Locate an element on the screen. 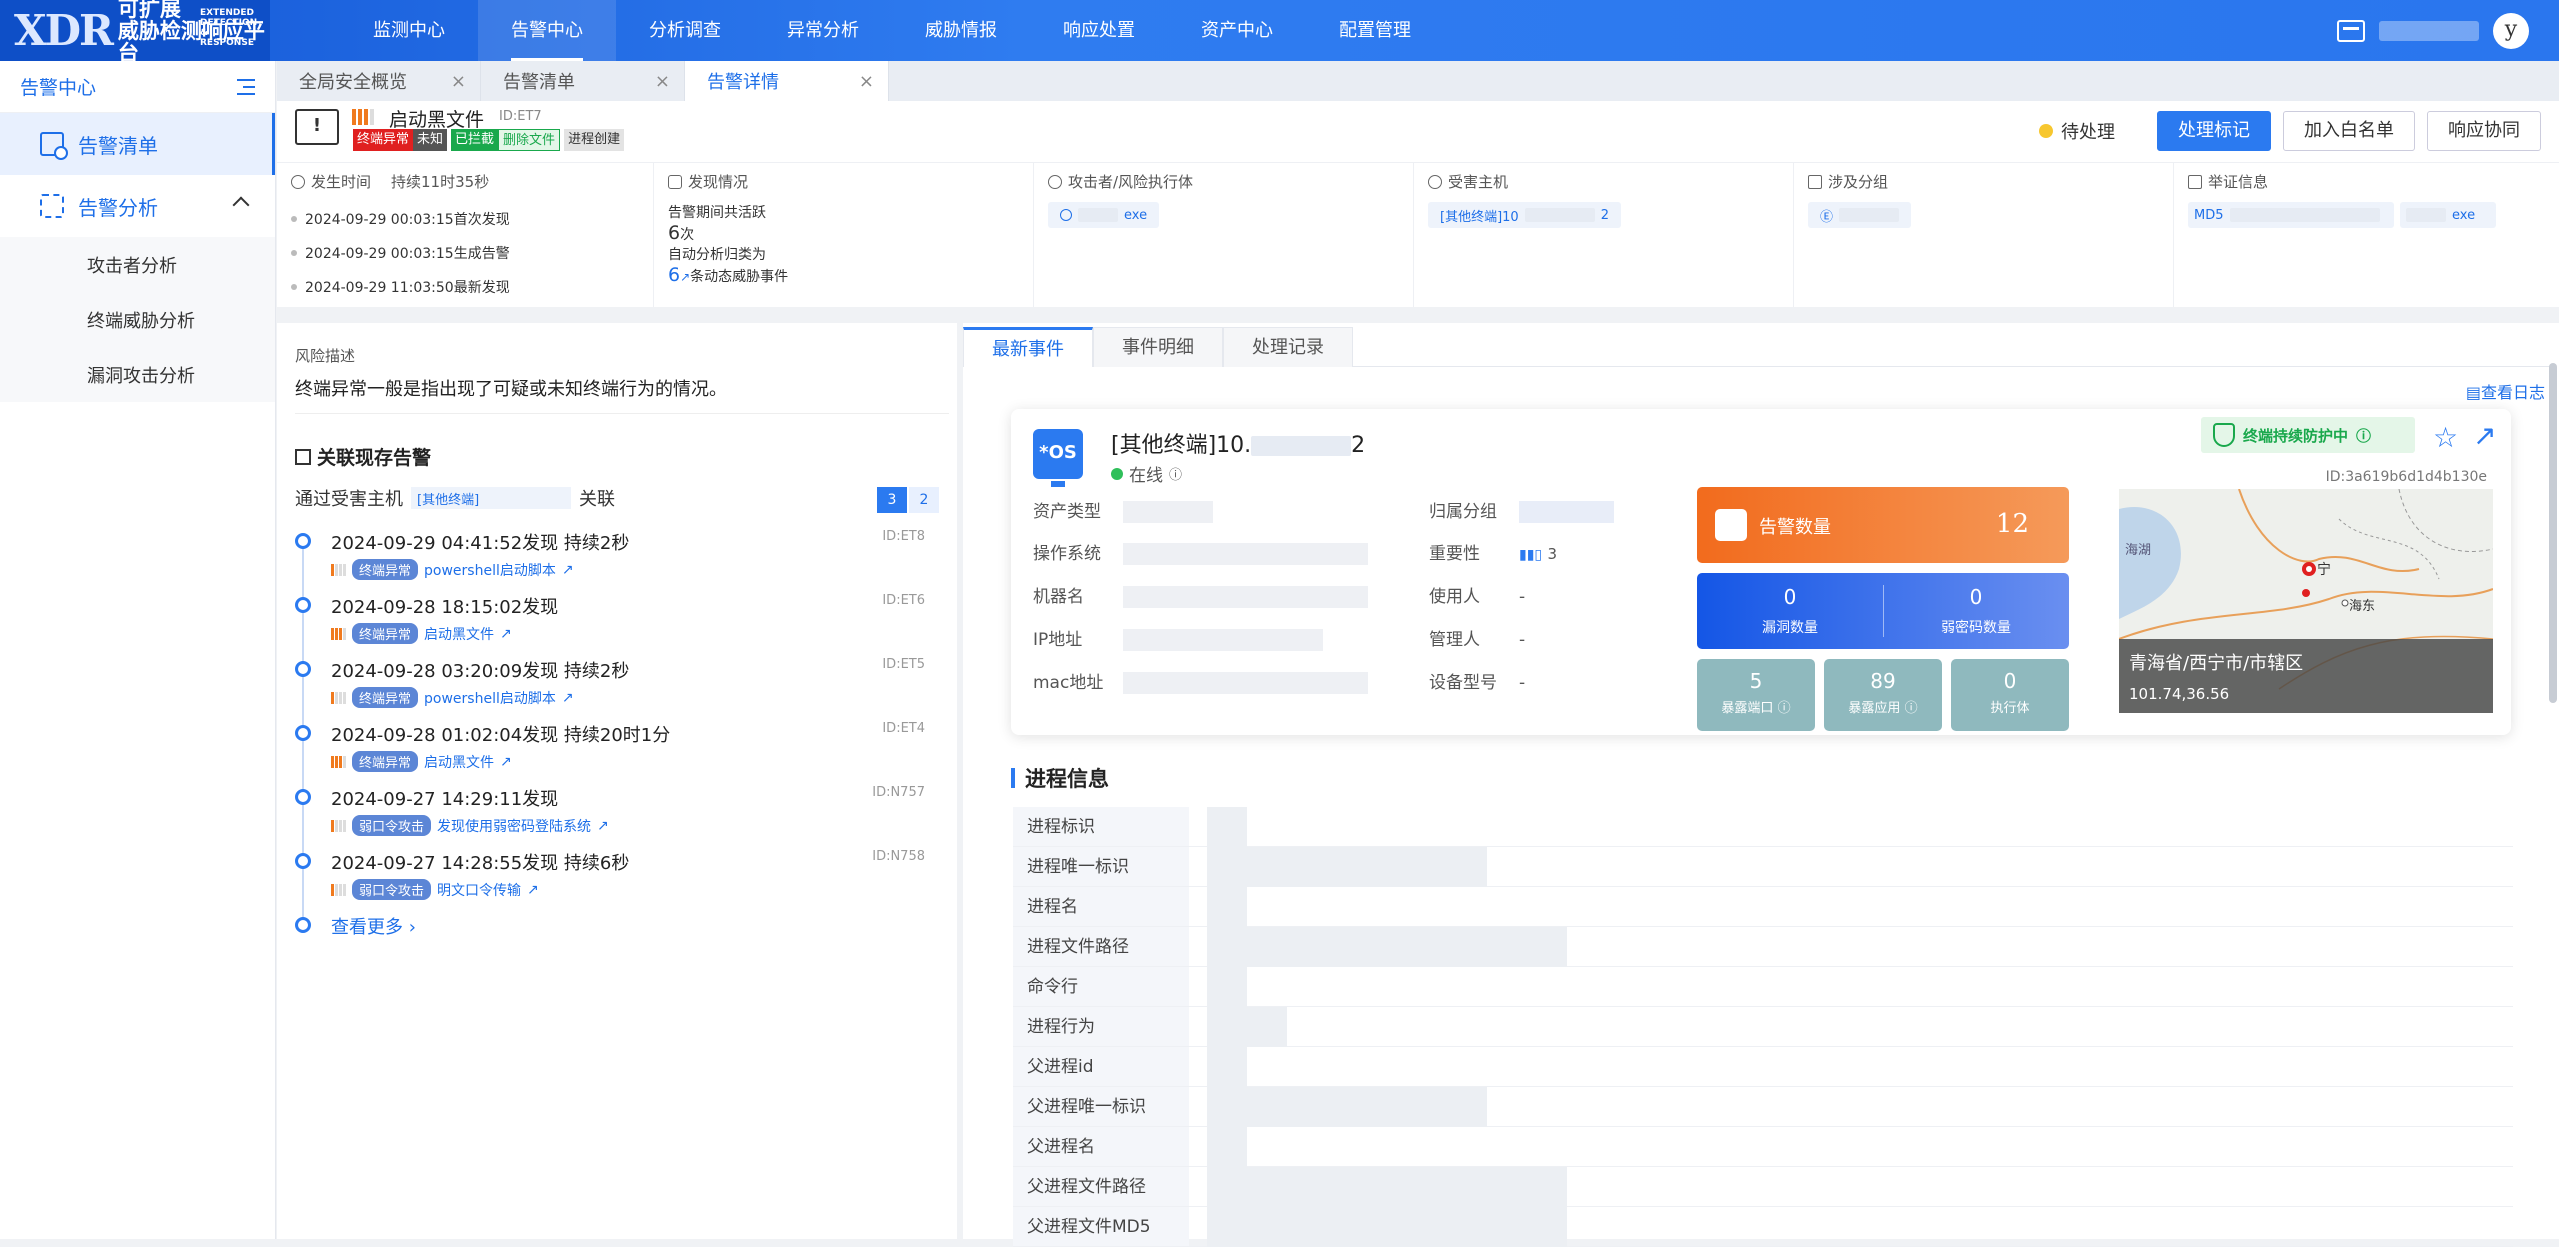 The height and width of the screenshot is (1247, 2559). item-id: ID:ET6 is located at coordinates (903, 600).